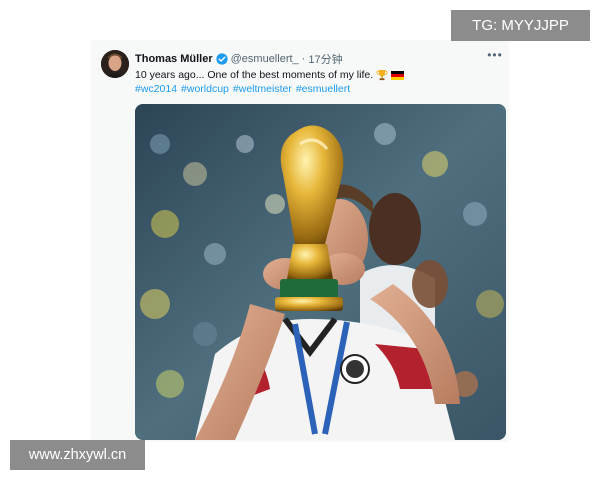  I want to click on hashtag-link: #worldcup, so click(205, 89).